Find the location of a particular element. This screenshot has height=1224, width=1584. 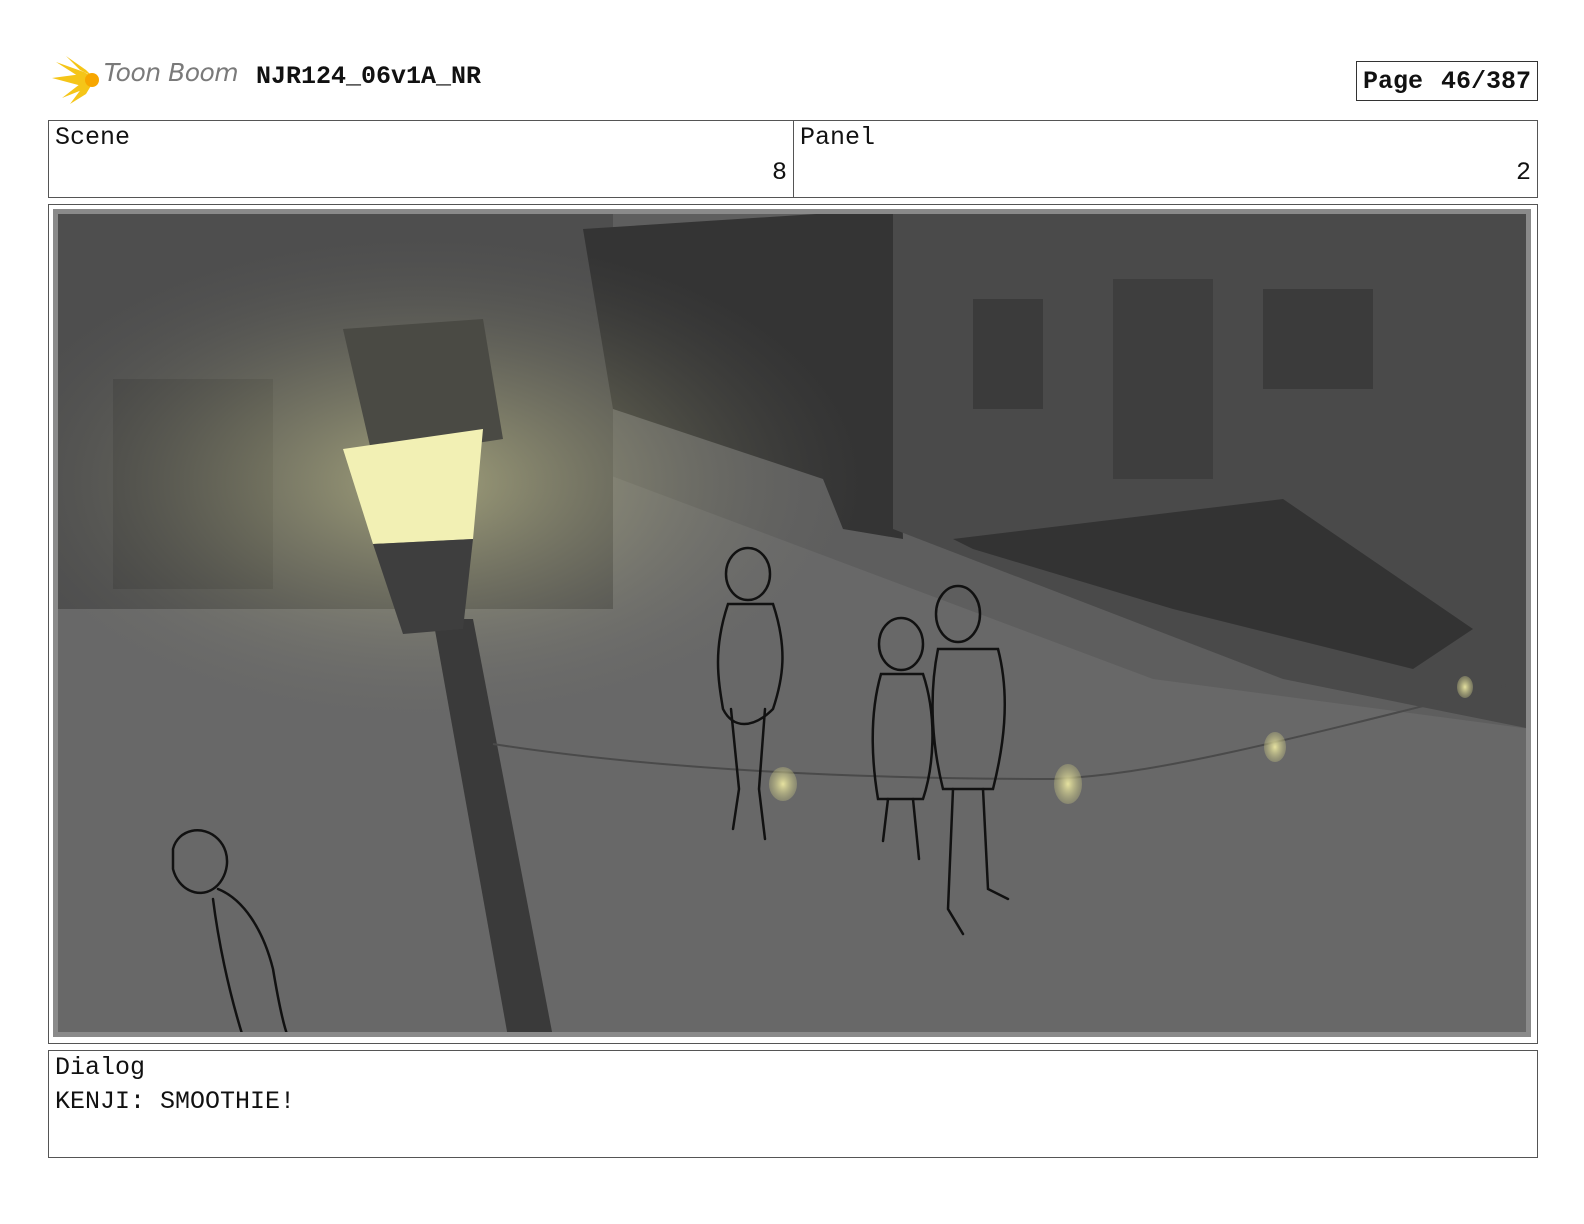

starburst-icon is located at coordinates (75, 80).